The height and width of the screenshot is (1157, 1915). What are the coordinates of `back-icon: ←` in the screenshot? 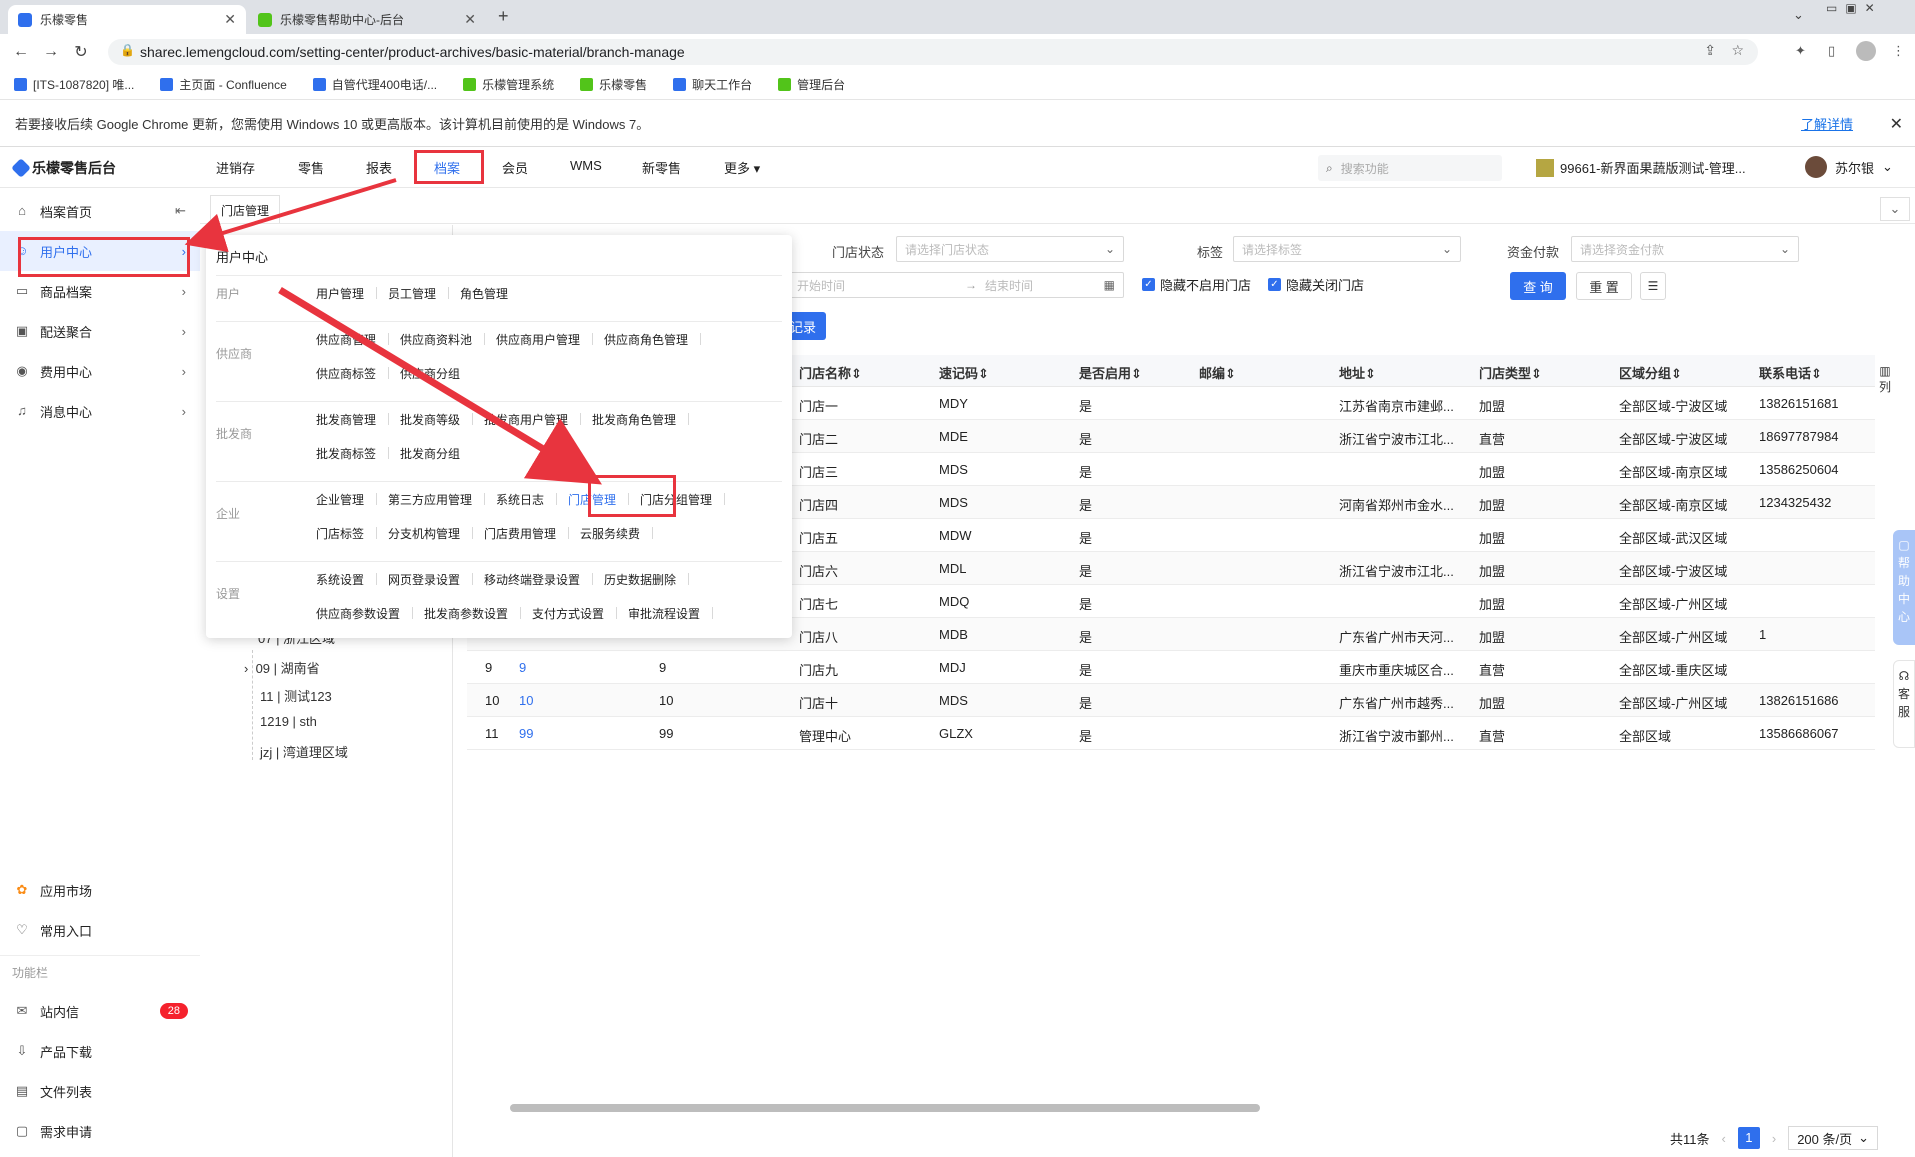 It's located at (21, 52).